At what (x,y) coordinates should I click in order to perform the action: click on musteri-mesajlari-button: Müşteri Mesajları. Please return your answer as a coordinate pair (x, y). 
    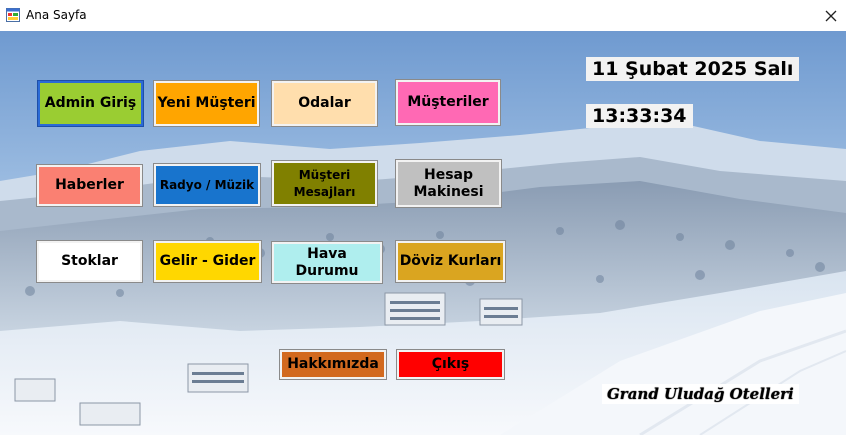
    Looking at the image, I should click on (324, 183).